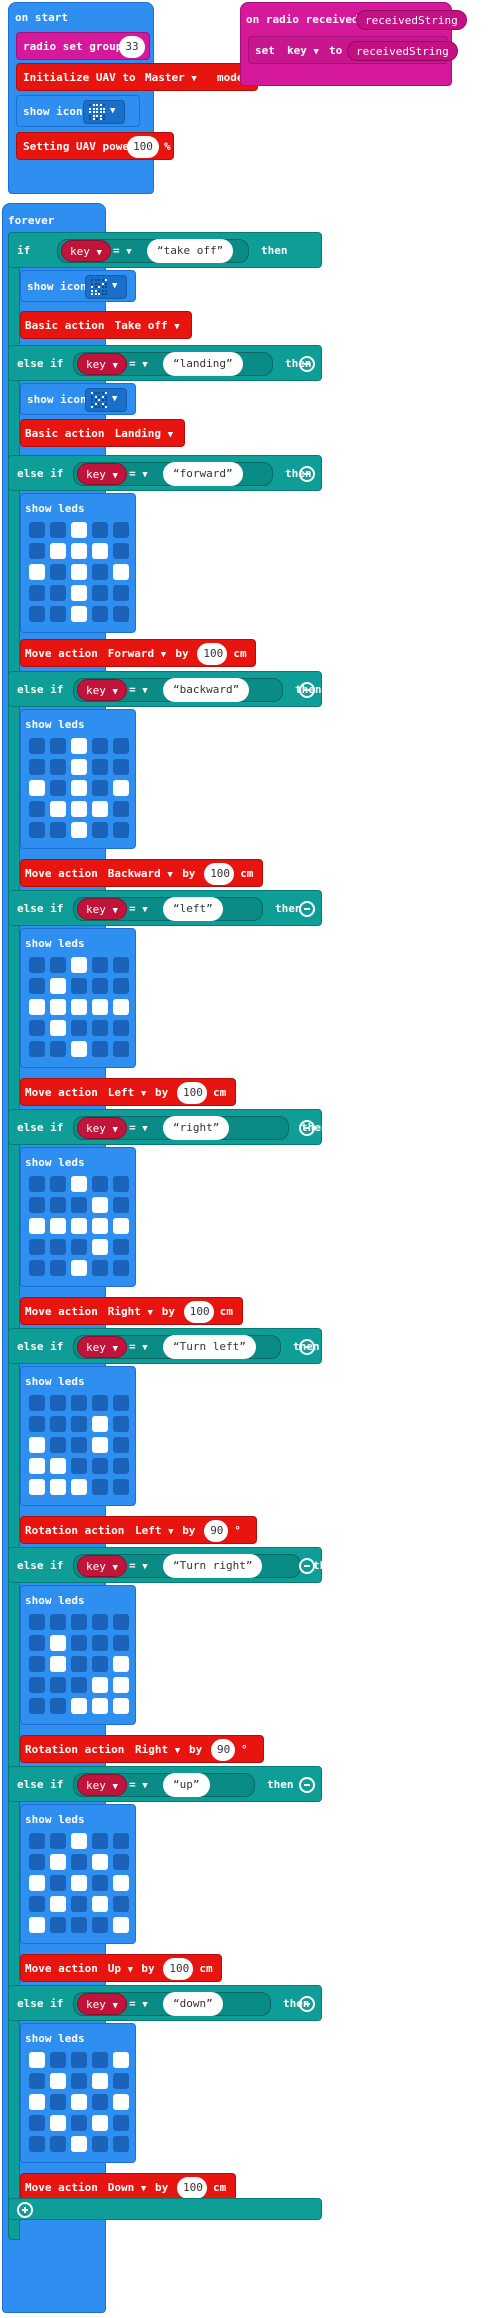  I want to click on show-leds-block: show leds, so click(78, 563).